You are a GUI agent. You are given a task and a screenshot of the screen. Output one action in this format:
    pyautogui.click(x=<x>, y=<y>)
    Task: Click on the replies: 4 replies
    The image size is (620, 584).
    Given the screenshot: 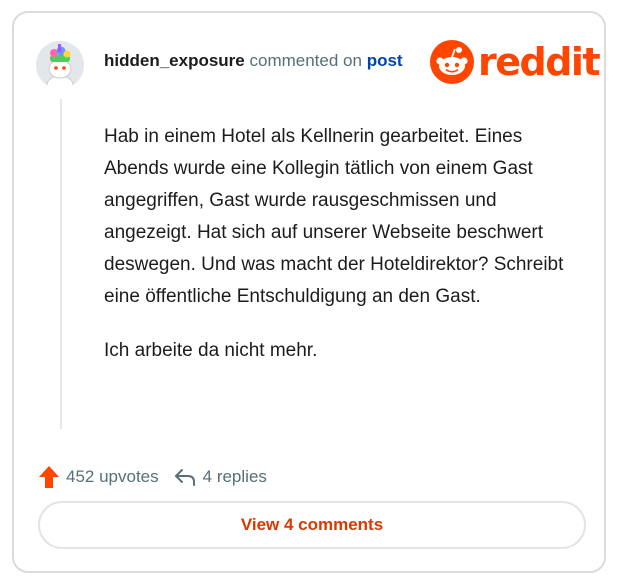 What is the action you would take?
    pyautogui.click(x=220, y=477)
    